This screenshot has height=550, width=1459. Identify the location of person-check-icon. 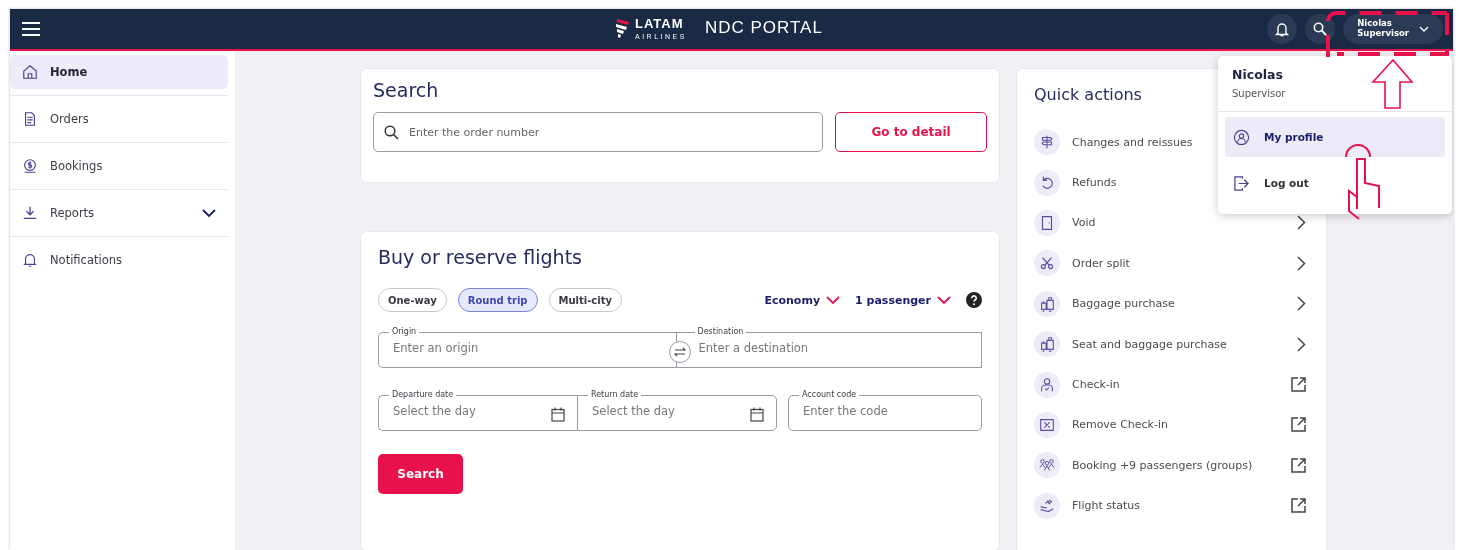
(1047, 384).